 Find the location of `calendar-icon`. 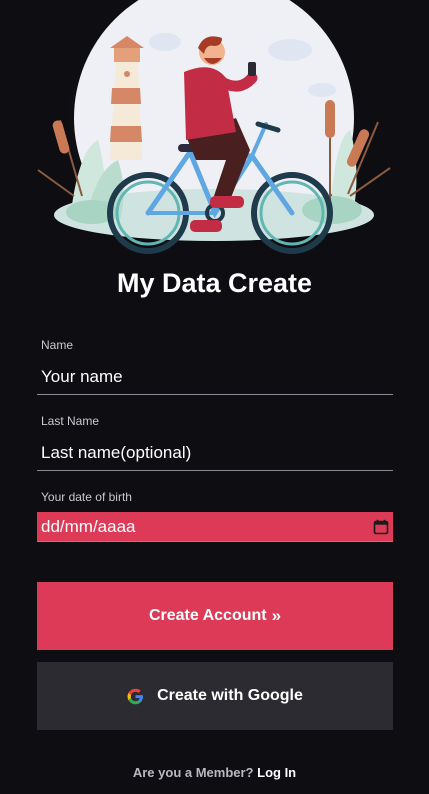

calendar-icon is located at coordinates (381, 527).